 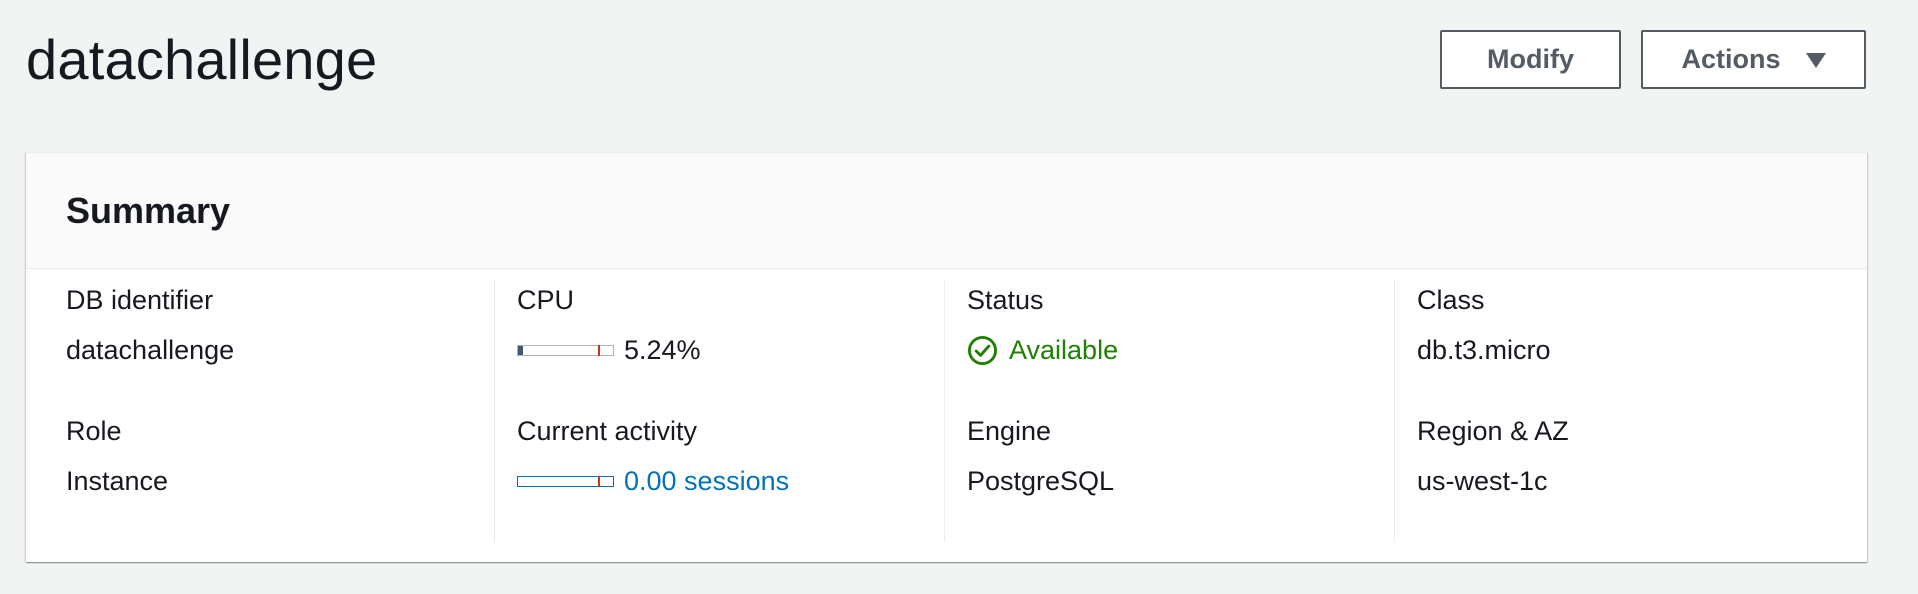 I want to click on actions-dropdown-button: Actions, so click(x=1753, y=59).